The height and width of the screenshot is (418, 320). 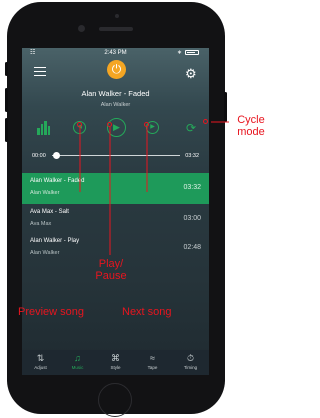 What do you see at coordinates (251, 126) in the screenshot?
I see `annotation-cycle-mode: Cycle mode` at bounding box center [251, 126].